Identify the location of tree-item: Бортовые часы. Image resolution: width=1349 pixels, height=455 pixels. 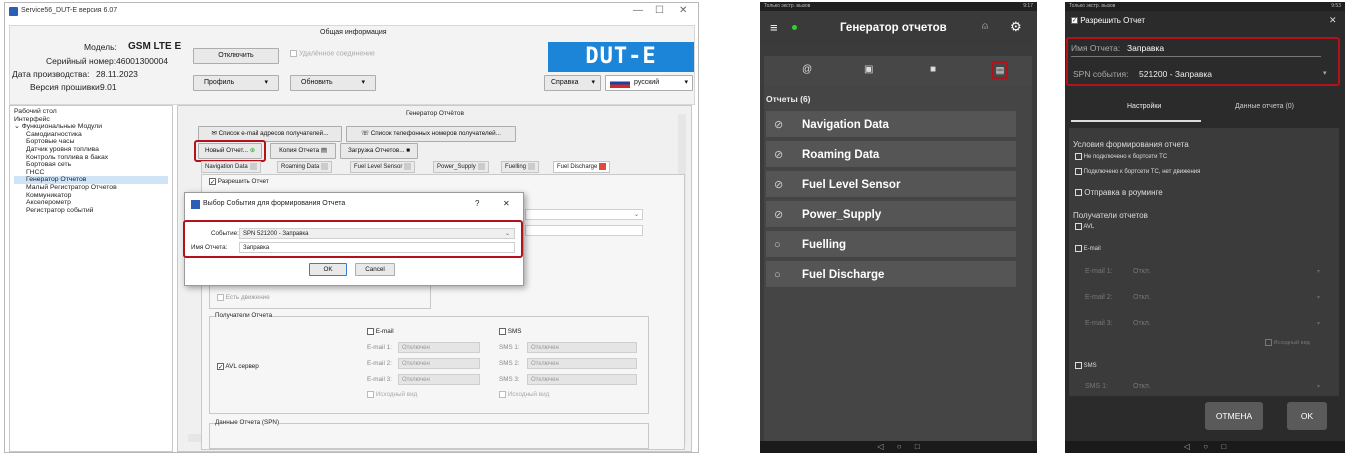
(91, 142).